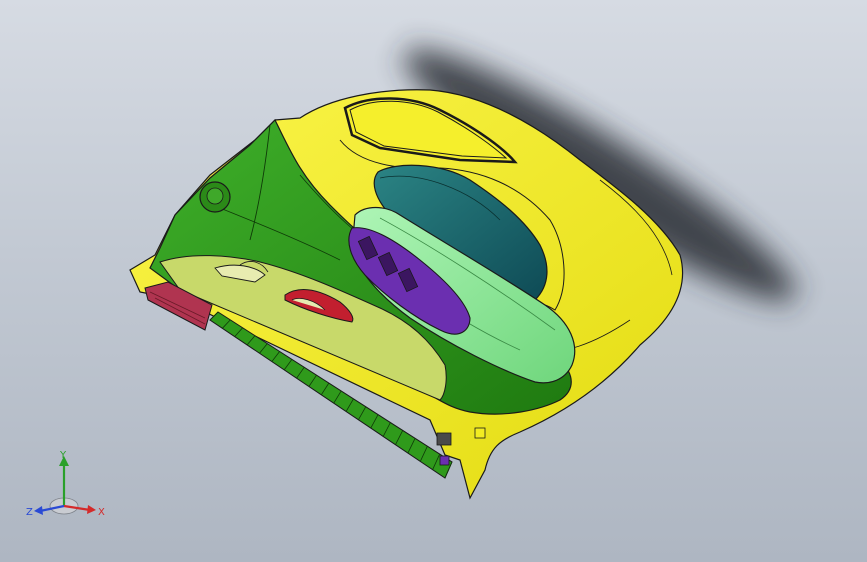  What do you see at coordinates (63, 455) in the screenshot?
I see `y-axis-label: Y` at bounding box center [63, 455].